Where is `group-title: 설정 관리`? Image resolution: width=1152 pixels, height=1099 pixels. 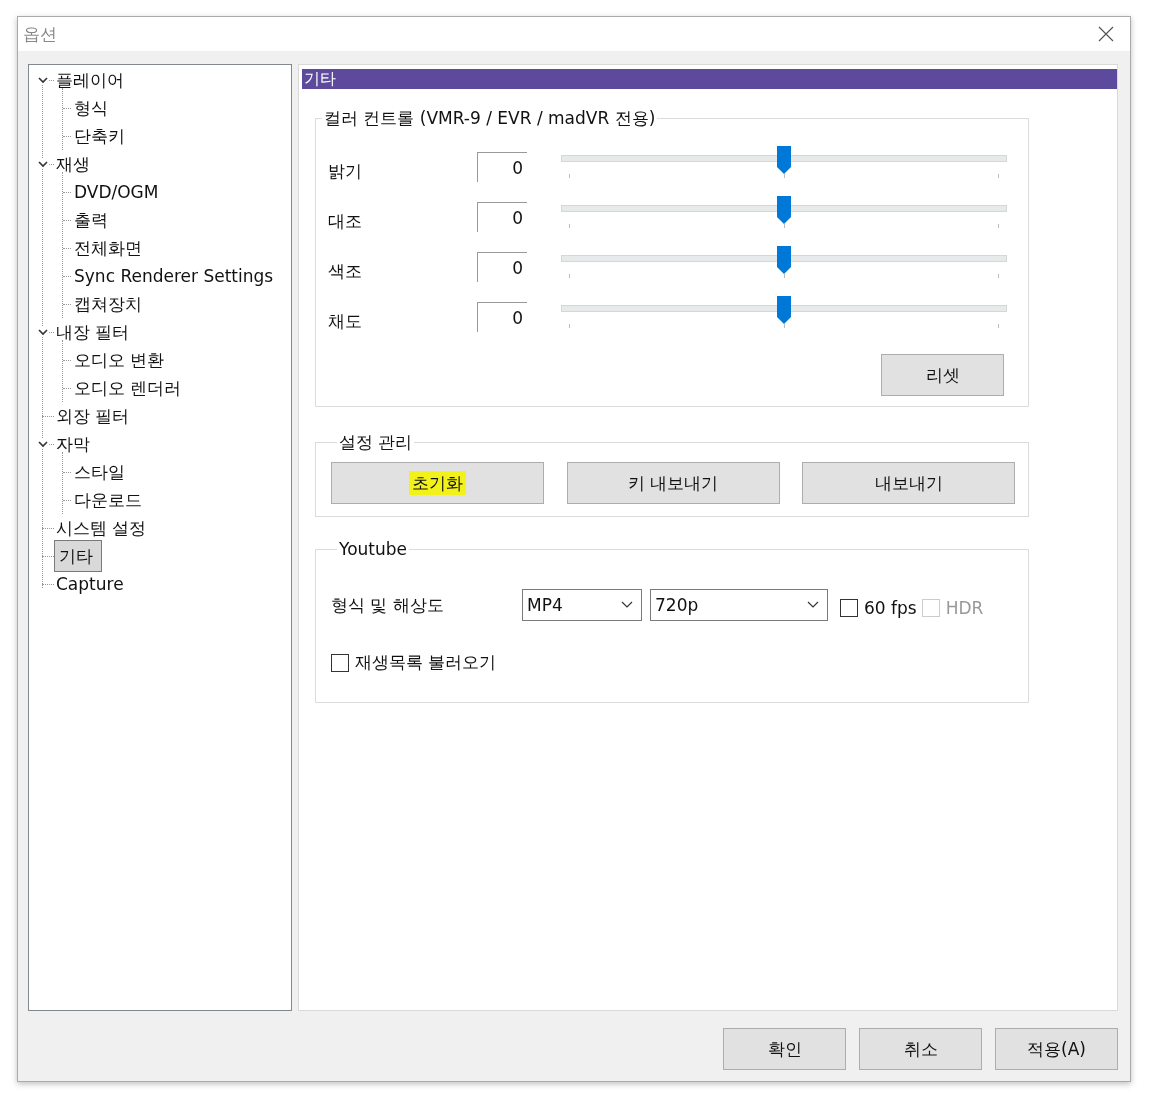 group-title: 설정 관리 is located at coordinates (376, 442).